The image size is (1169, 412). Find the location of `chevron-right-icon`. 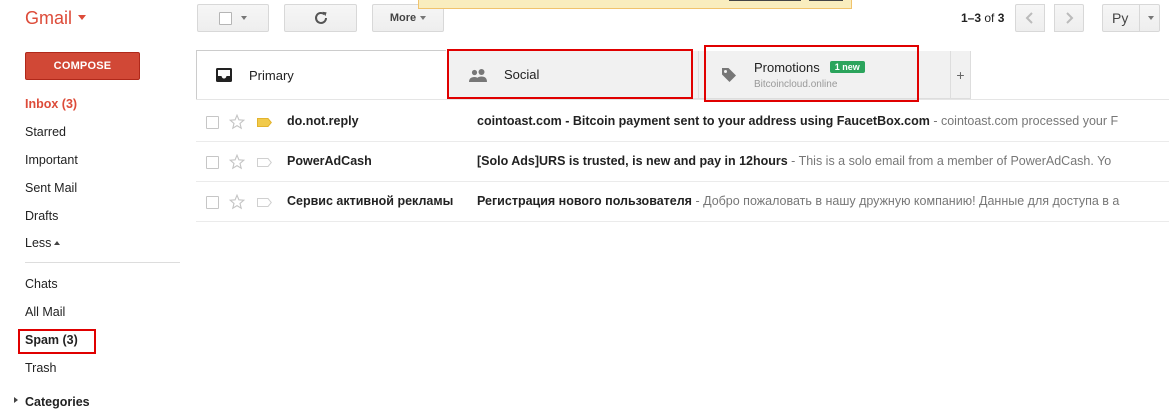

chevron-right-icon is located at coordinates (1070, 18).